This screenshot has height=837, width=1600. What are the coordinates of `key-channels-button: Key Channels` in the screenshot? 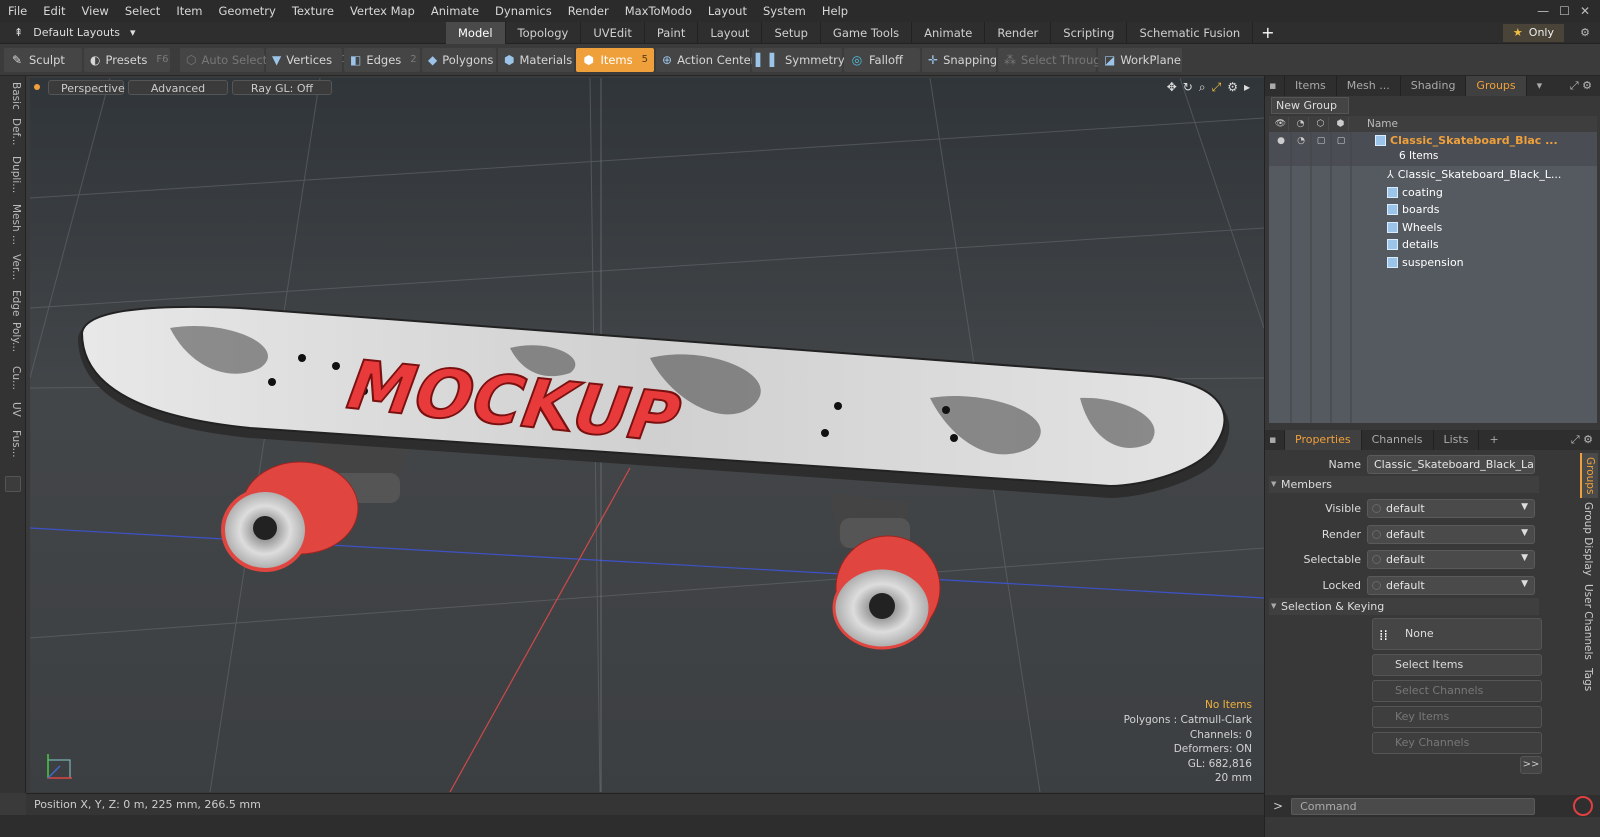 It's located at (1457, 743).